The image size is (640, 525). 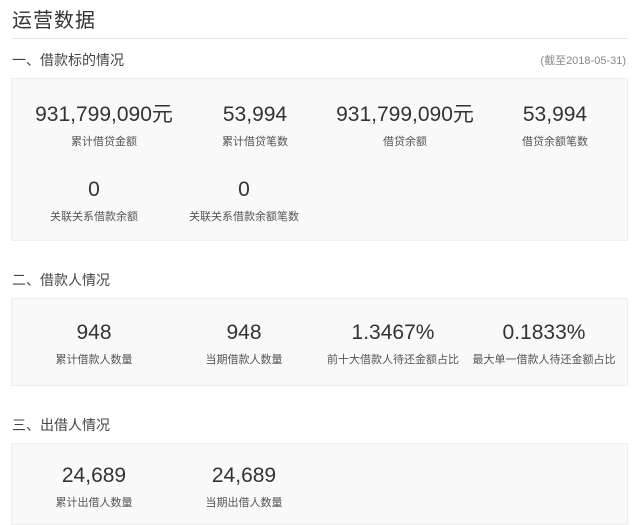 I want to click on stat-label: 关联关系借款余额, so click(x=94, y=217).